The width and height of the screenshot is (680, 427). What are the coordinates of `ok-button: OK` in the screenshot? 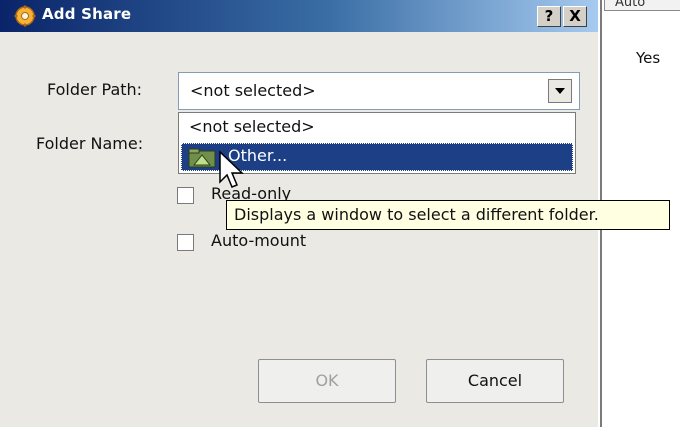 It's located at (327, 381).